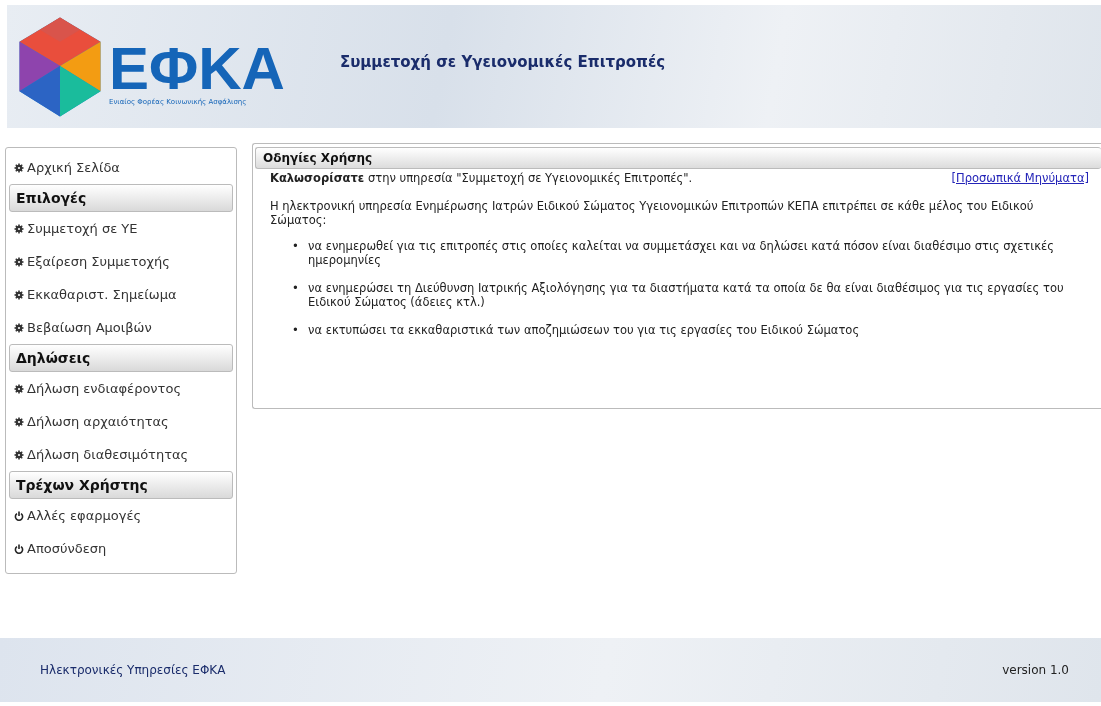 The image size is (1101, 706). I want to click on sidebar-link: Αλλές εφαρμογές, so click(121, 515).